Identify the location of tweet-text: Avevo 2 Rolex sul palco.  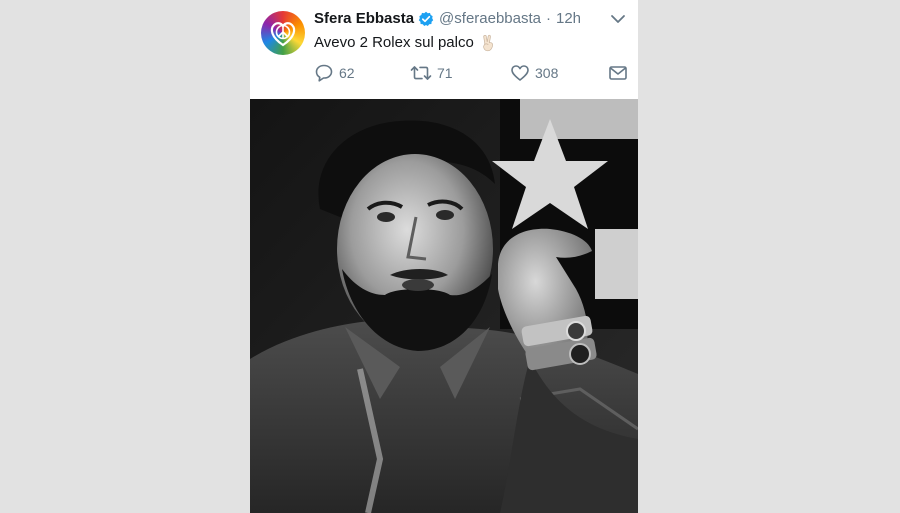
(405, 43).